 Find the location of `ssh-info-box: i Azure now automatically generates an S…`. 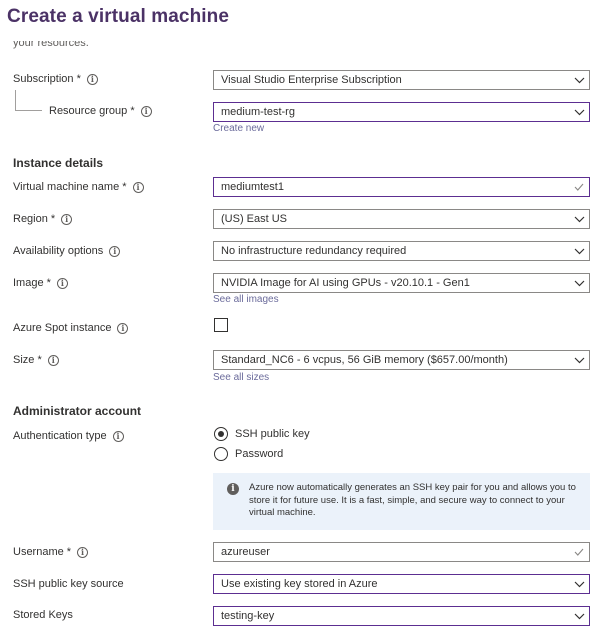

ssh-info-box: i Azure now automatically generates an S… is located at coordinates (401, 501).